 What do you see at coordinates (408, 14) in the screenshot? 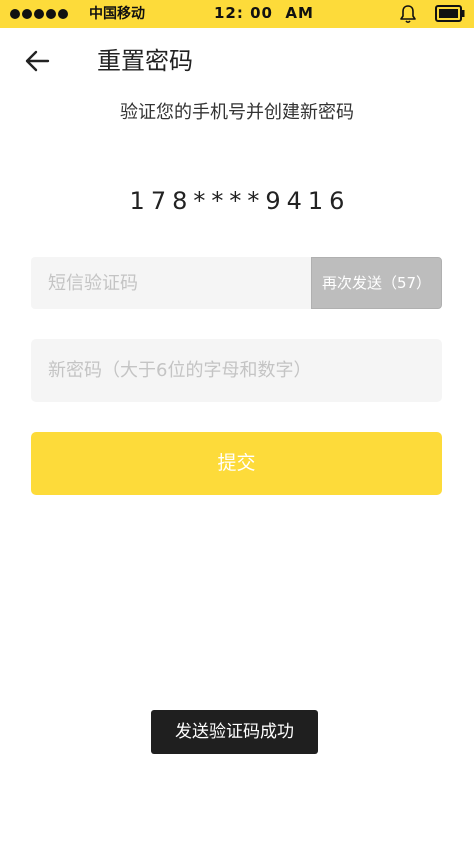
I see `bell-icon` at bounding box center [408, 14].